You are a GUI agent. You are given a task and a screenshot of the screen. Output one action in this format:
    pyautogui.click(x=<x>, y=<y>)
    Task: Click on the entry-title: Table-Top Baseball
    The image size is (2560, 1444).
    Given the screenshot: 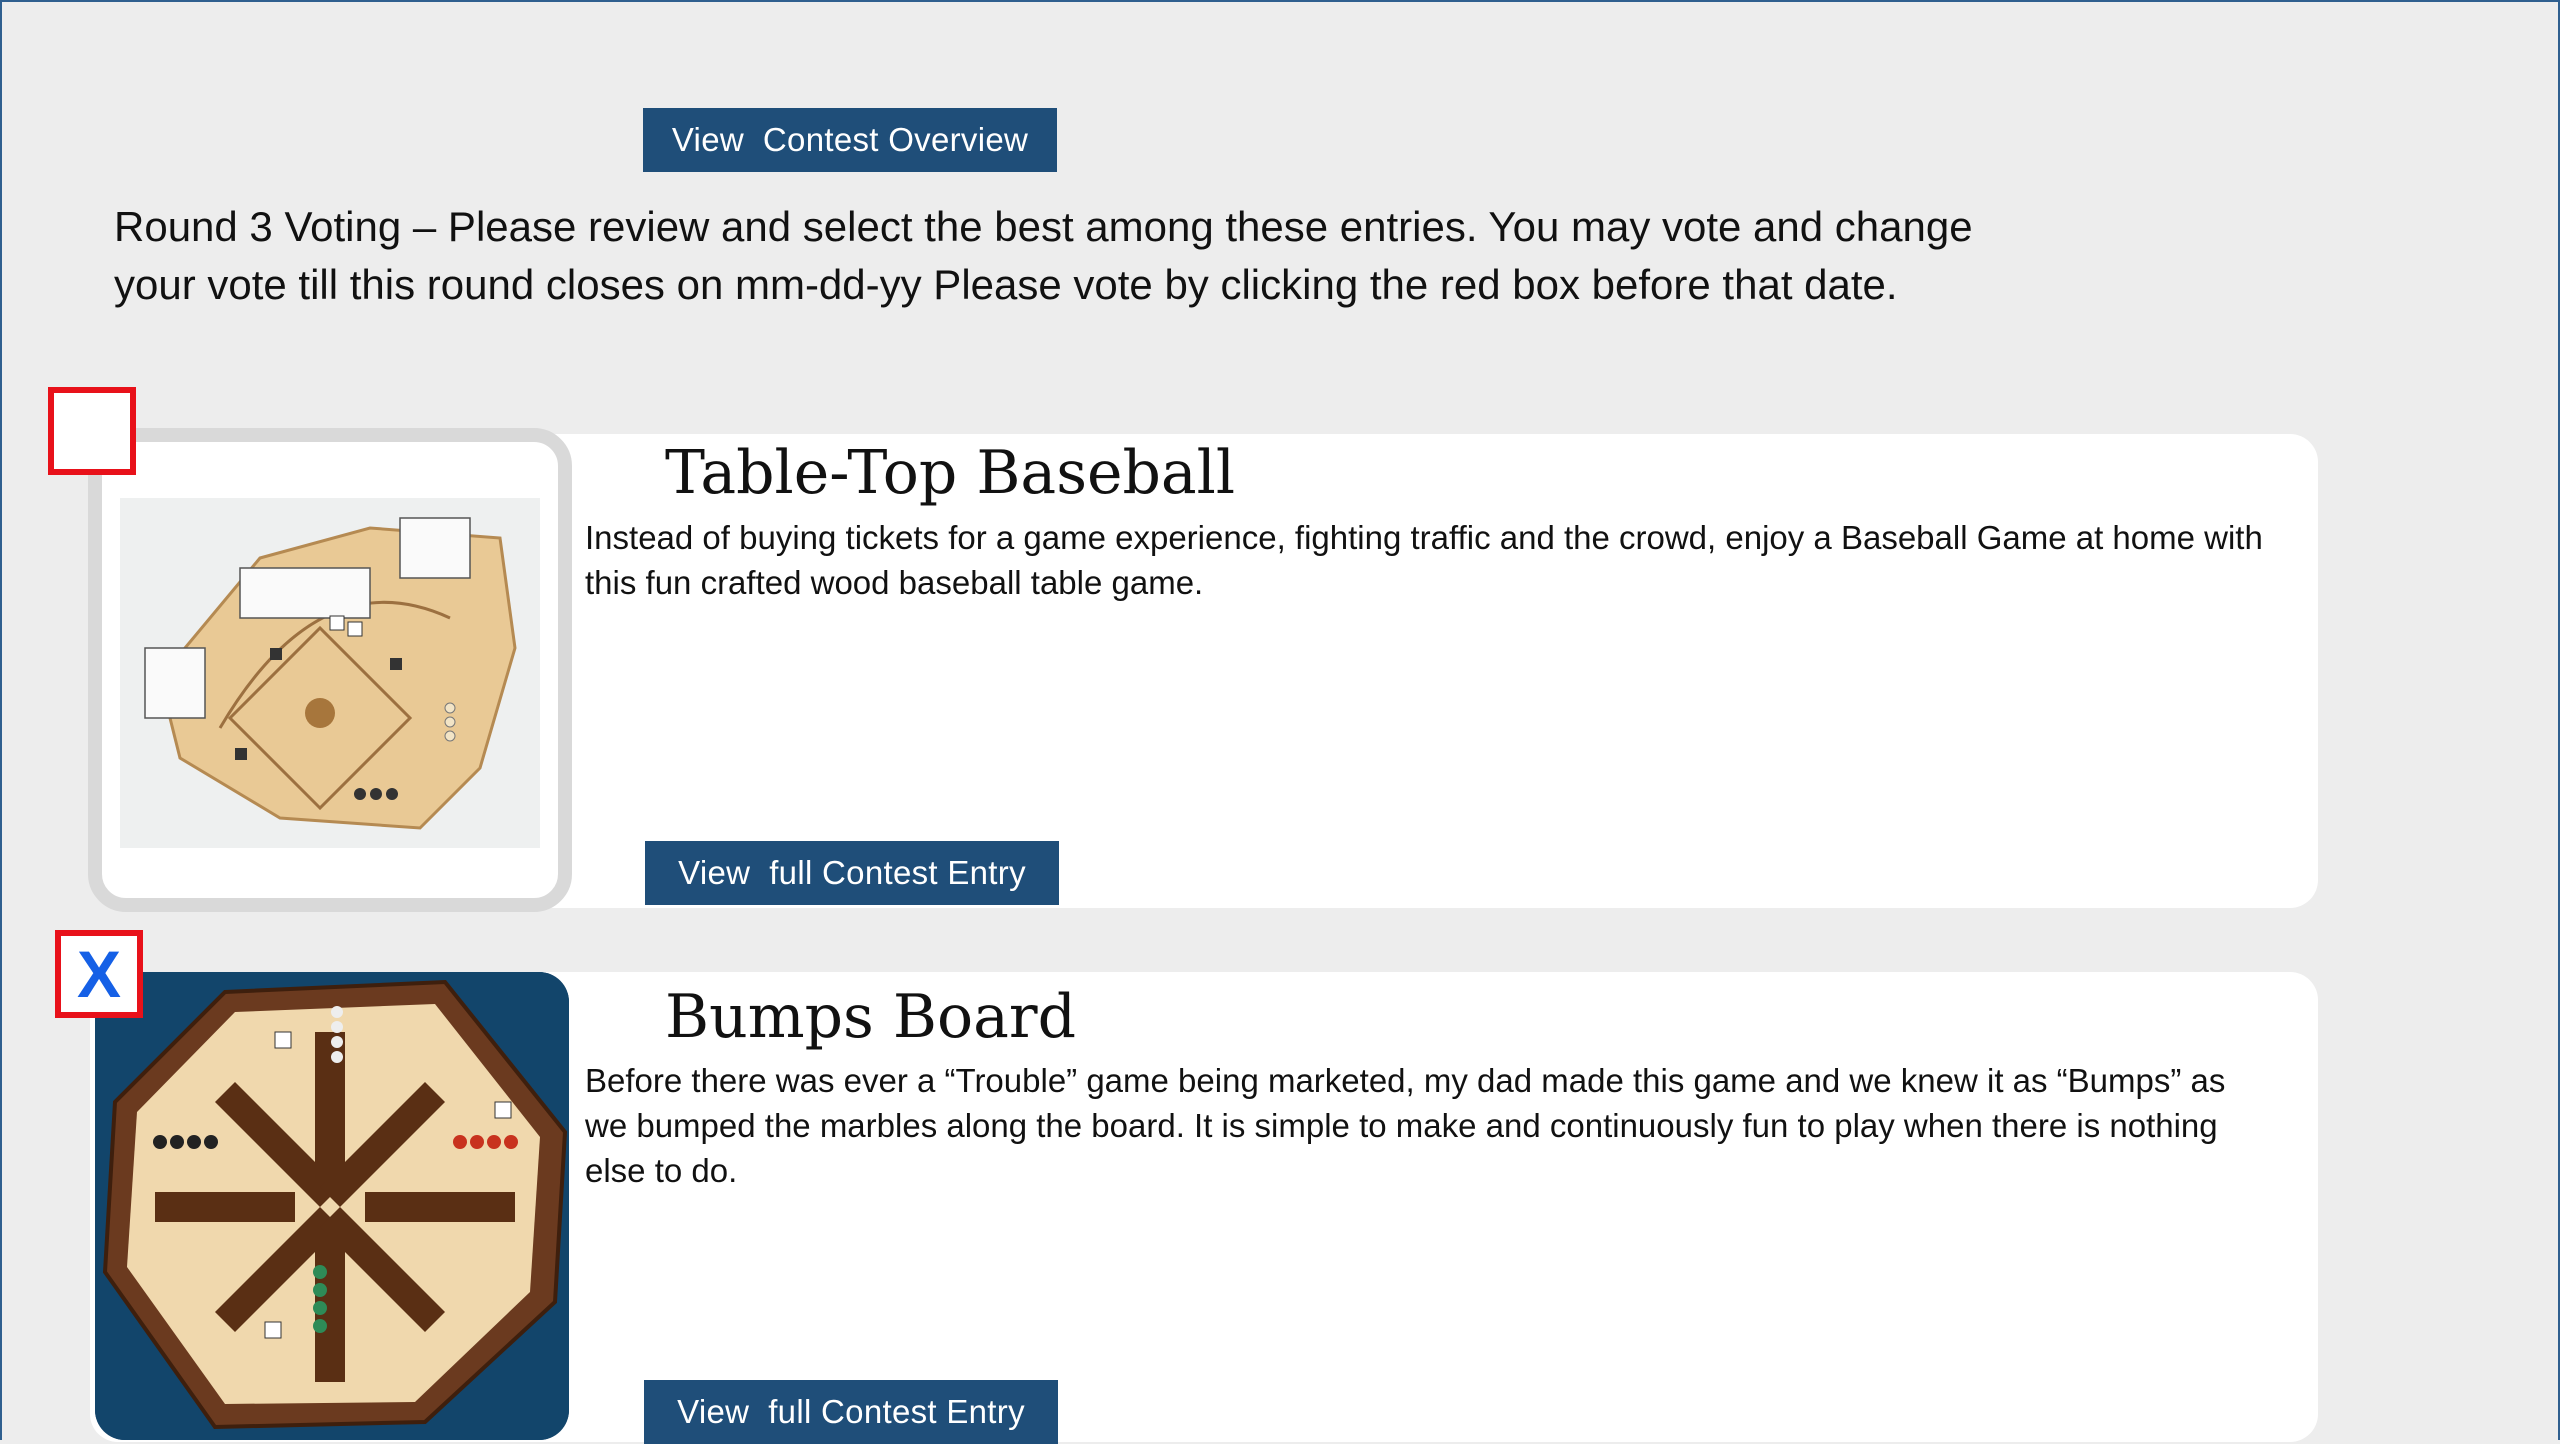 What is the action you would take?
    pyautogui.click(x=950, y=473)
    